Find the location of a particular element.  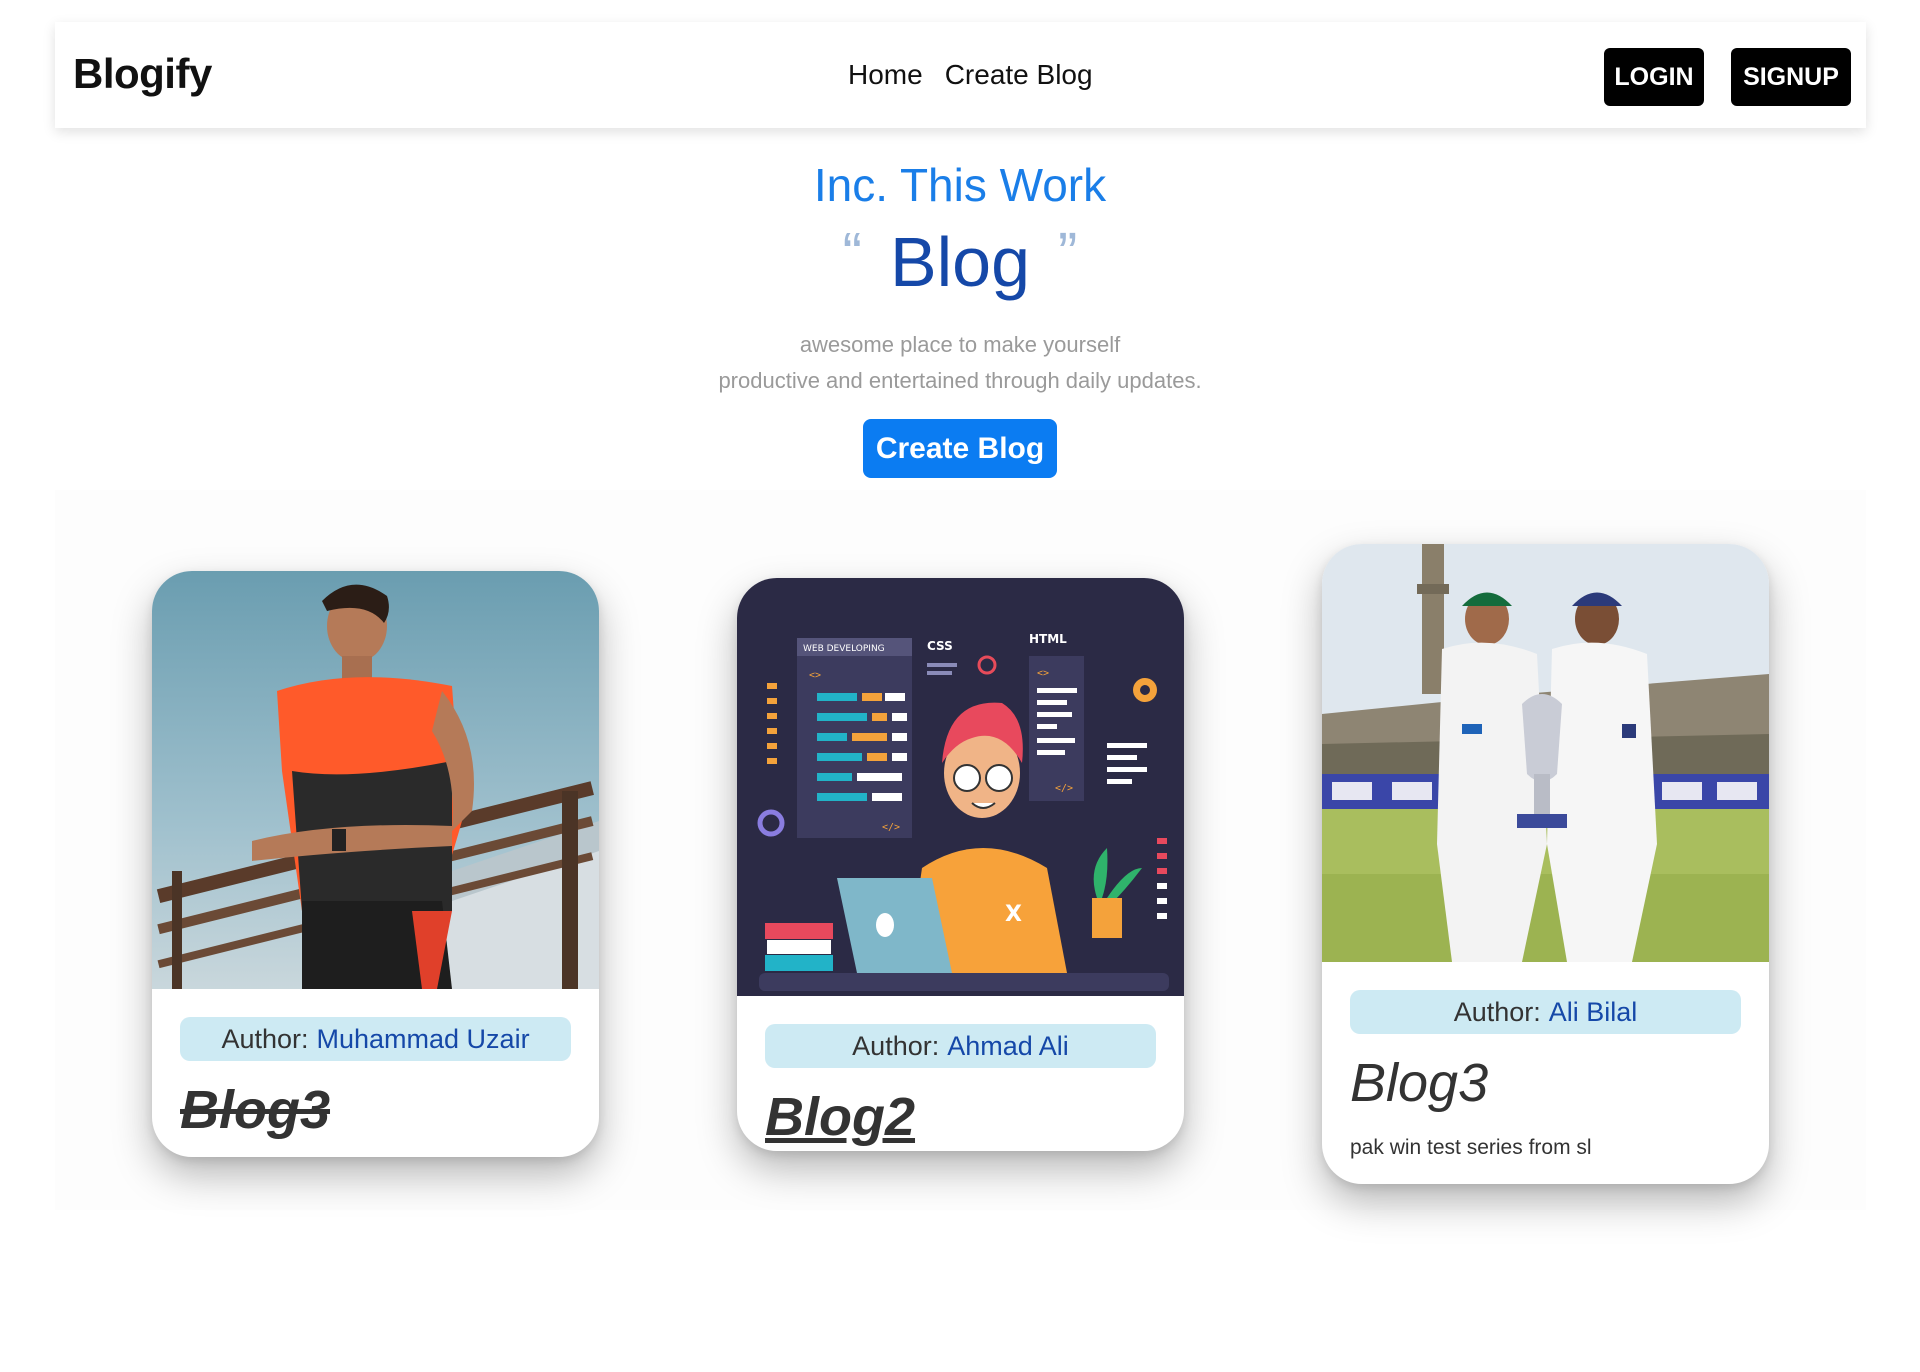

author-name: Muhammad Uzair is located at coordinates (423, 1039).